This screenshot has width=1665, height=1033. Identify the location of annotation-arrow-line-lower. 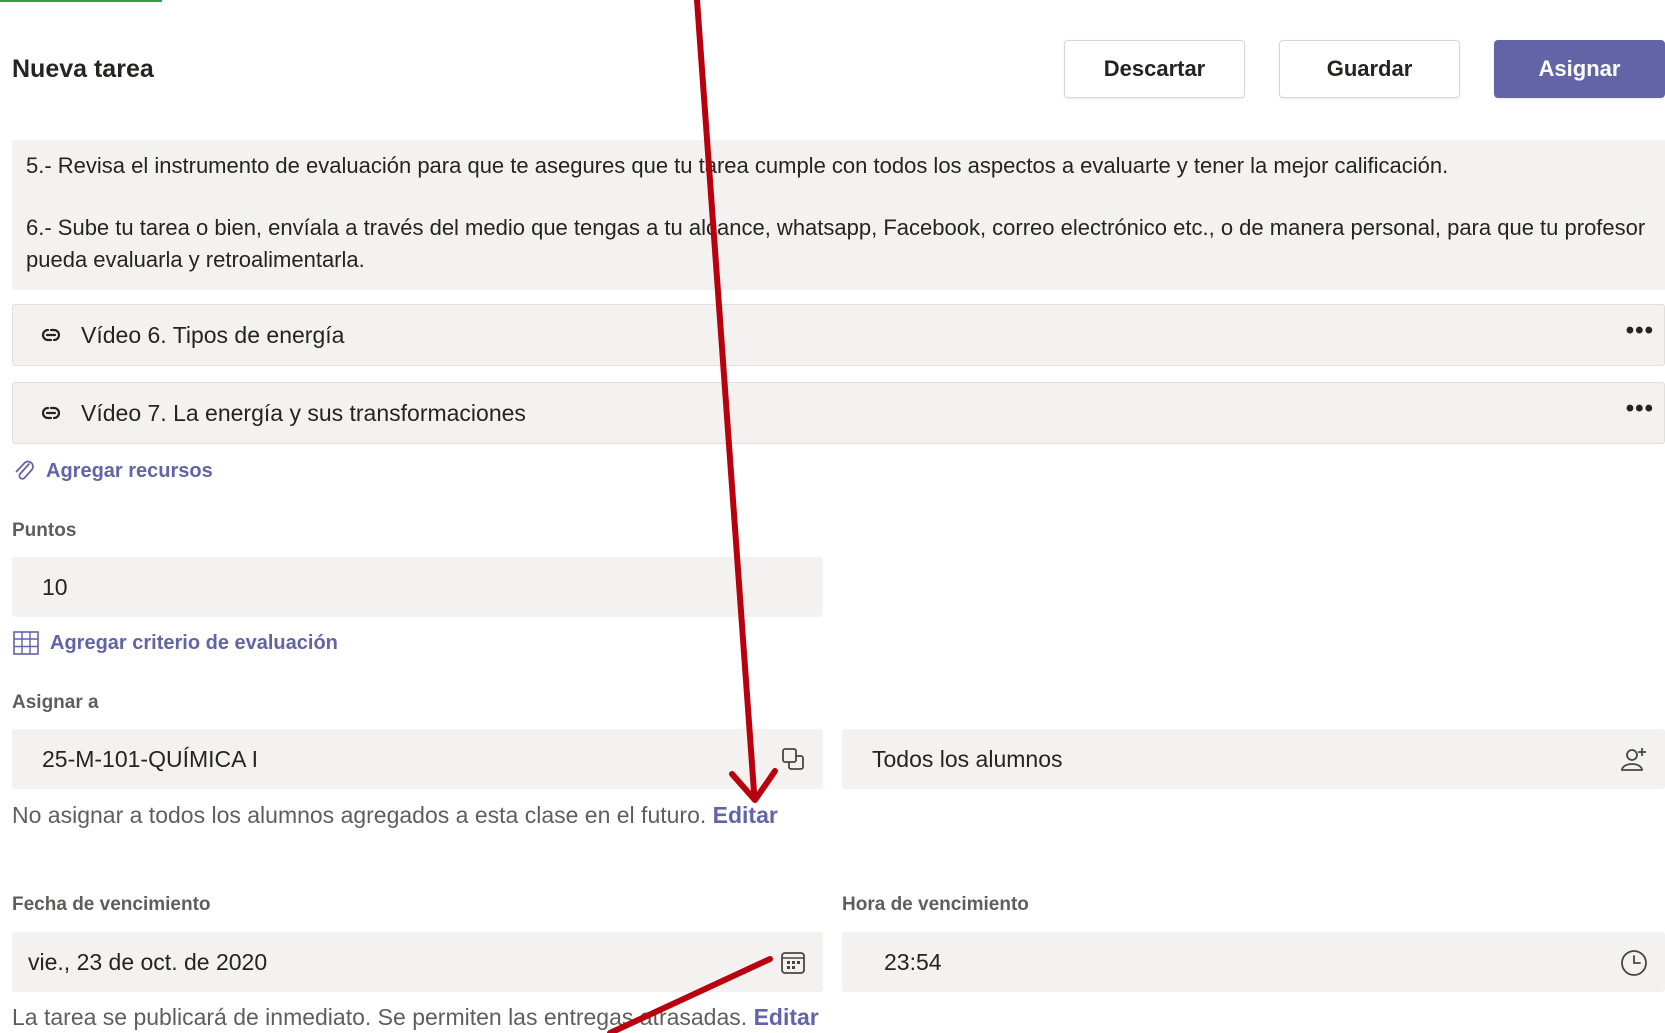
(690, 994).